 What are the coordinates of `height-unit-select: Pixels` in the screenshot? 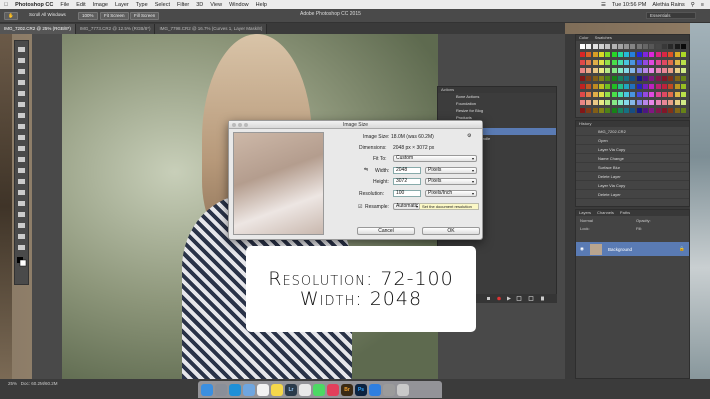 It's located at (451, 181).